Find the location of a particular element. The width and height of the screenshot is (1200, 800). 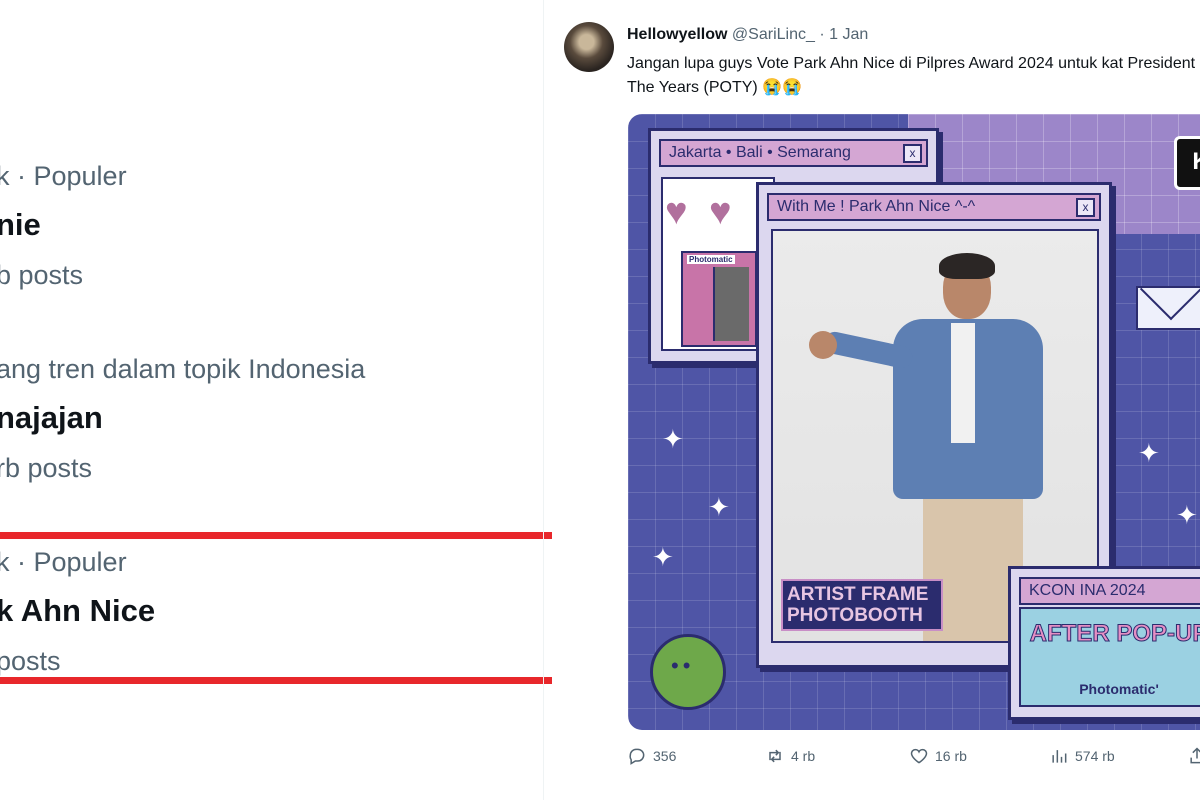

views-button: 574 rb is located at coordinates (1082, 756).